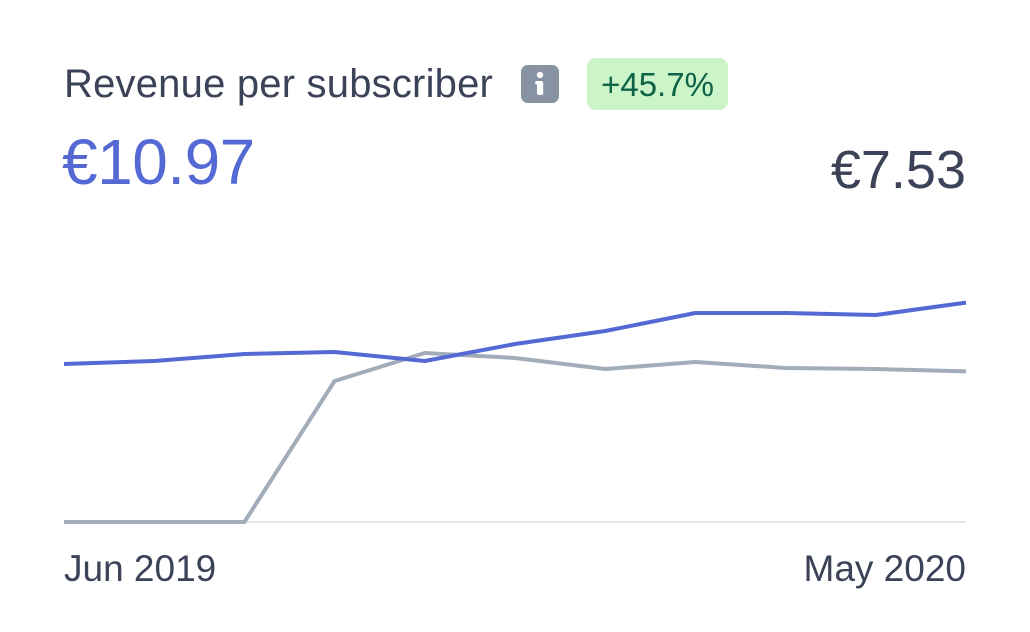 This screenshot has height=632, width=1030. Describe the element at coordinates (515, 333) in the screenshot. I see `current-period-line` at that location.